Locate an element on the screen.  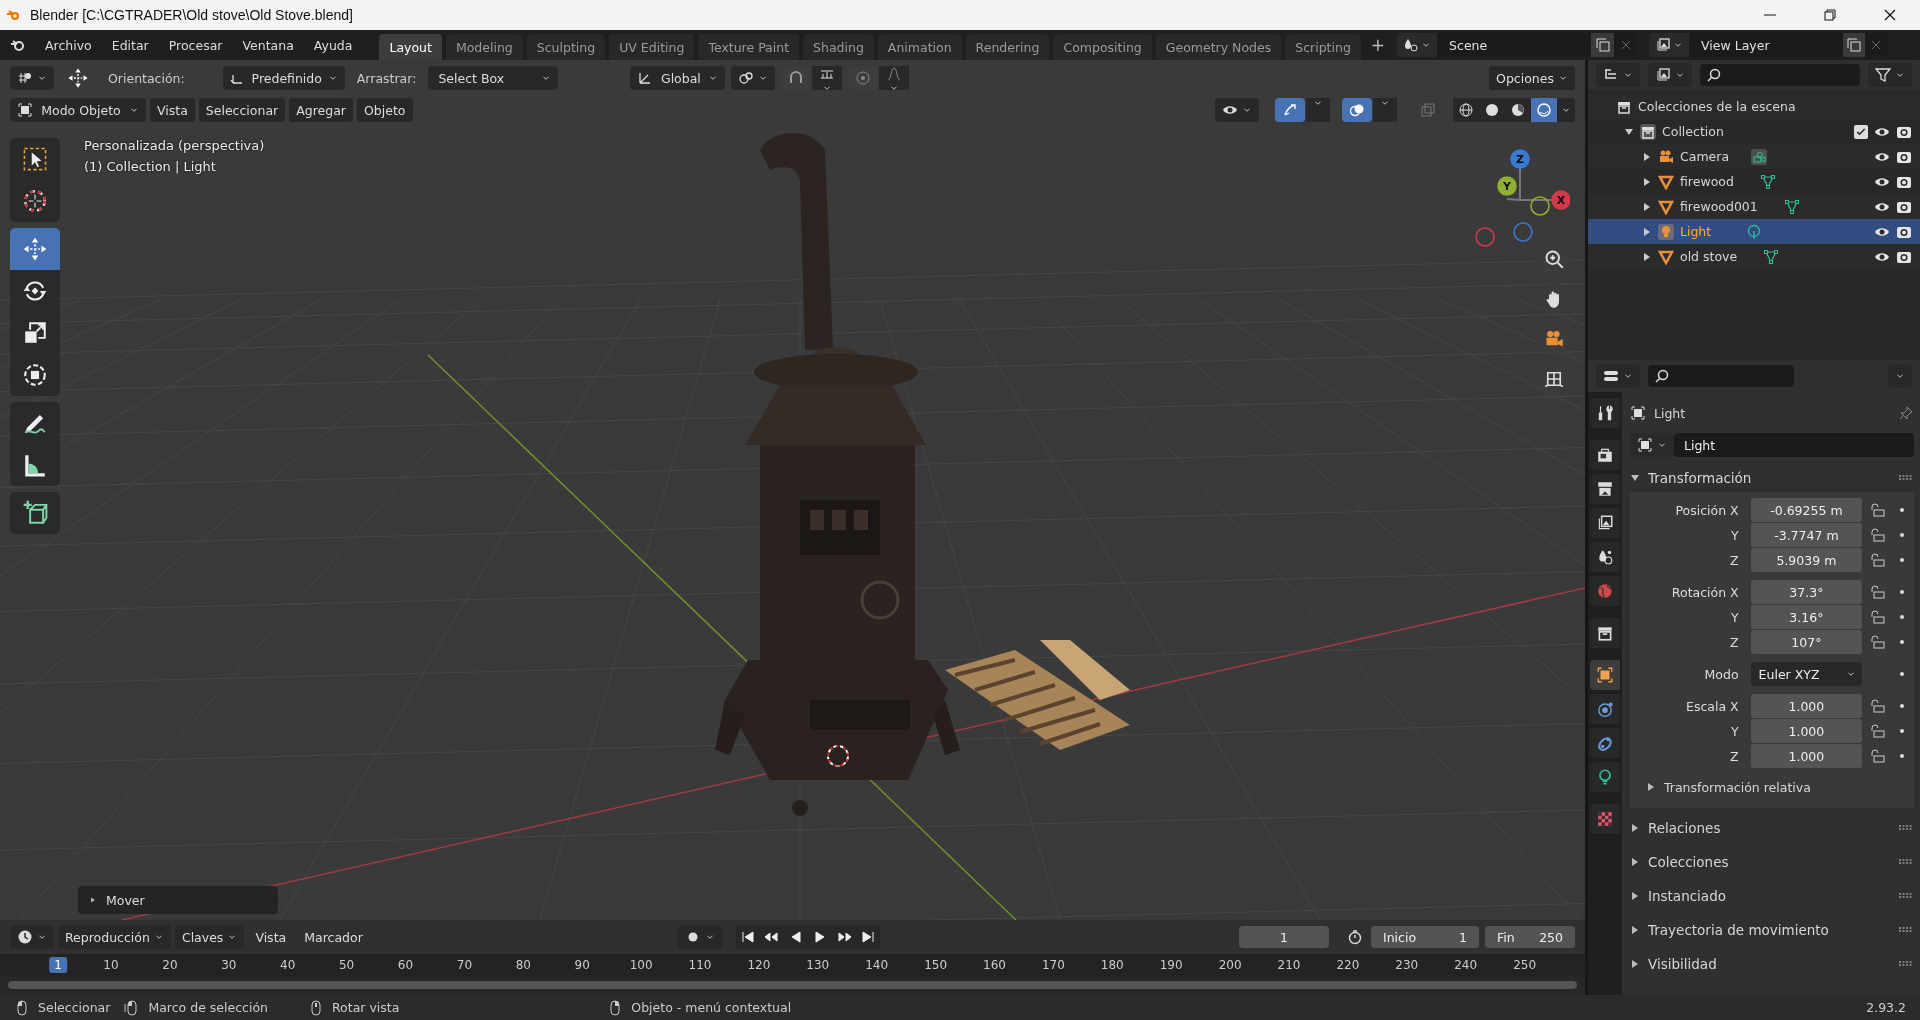
orientation-label: Orientación: is located at coordinates (146, 78).